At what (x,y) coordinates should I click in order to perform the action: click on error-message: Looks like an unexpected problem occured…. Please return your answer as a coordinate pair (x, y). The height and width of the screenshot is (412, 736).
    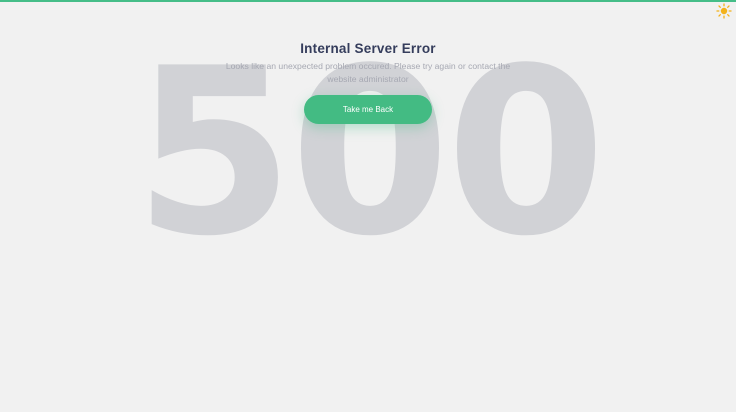
    Looking at the image, I should click on (368, 72).